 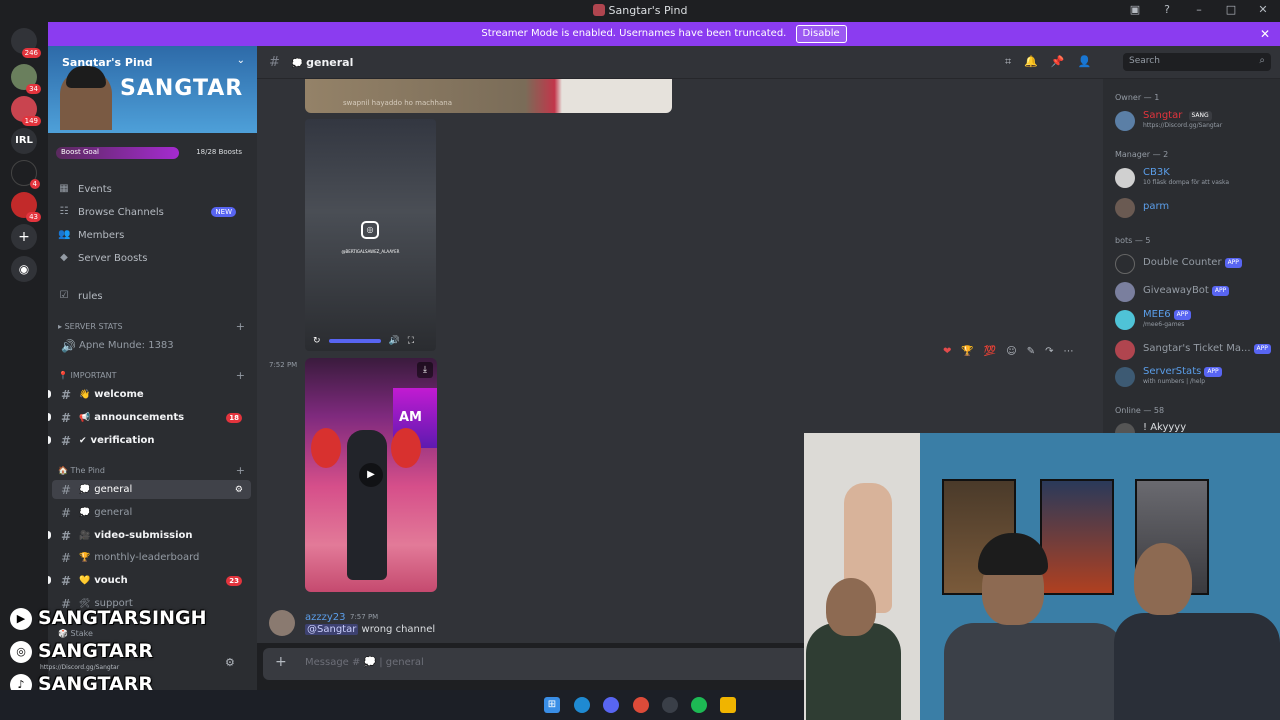 What do you see at coordinates (66, 394) in the screenshot?
I see `hash-icon: #` at bounding box center [66, 394].